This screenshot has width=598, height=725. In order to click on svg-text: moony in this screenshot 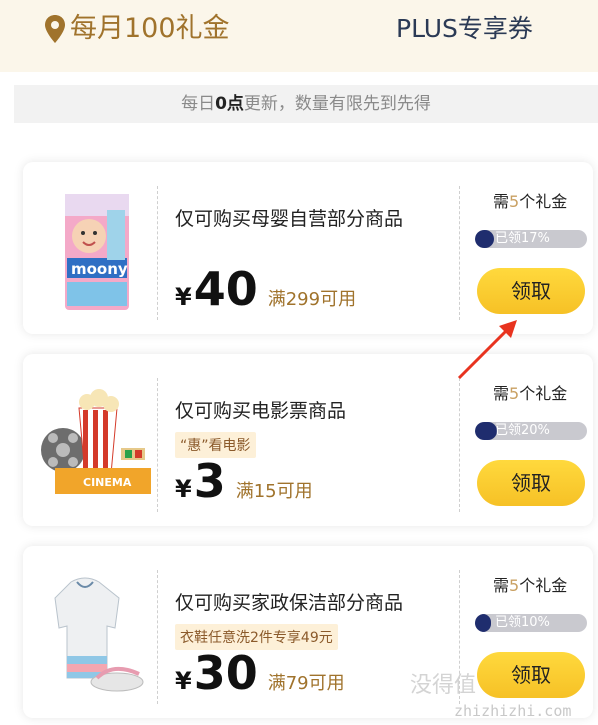, I will do `click(99, 269)`.